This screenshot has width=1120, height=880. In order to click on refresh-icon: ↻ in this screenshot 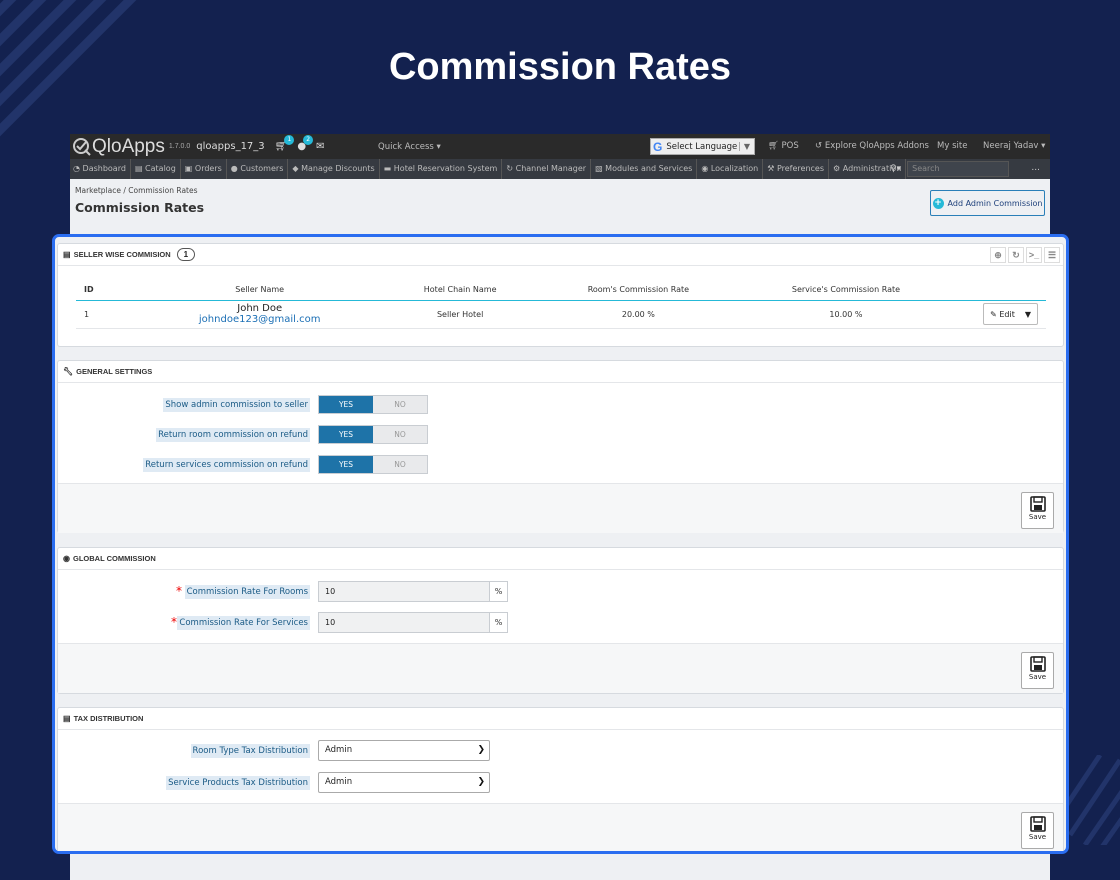, I will do `click(1016, 255)`.